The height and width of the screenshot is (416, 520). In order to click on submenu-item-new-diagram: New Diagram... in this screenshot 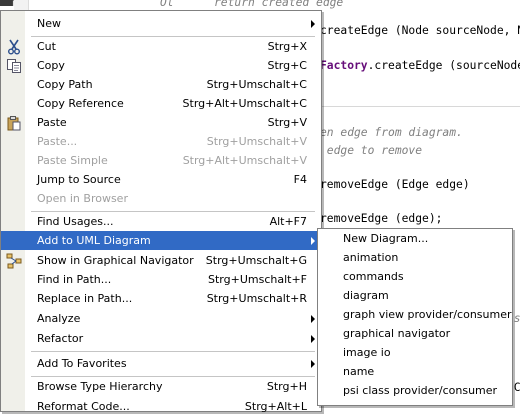, I will do `click(415, 238)`.